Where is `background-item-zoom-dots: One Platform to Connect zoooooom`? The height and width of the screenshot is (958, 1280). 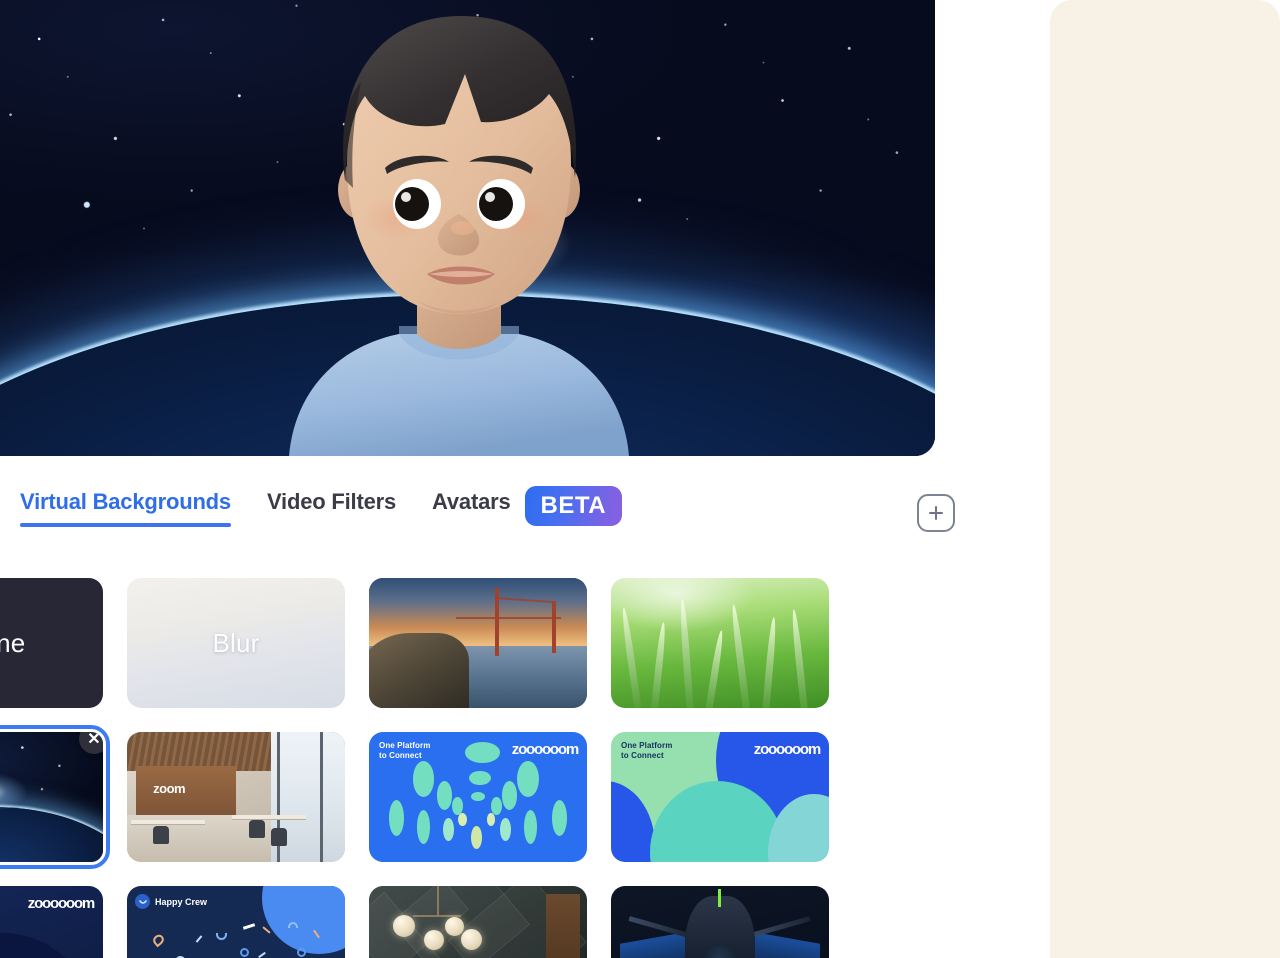
background-item-zoom-dots: One Platform to Connect zoooooom is located at coordinates (478, 797).